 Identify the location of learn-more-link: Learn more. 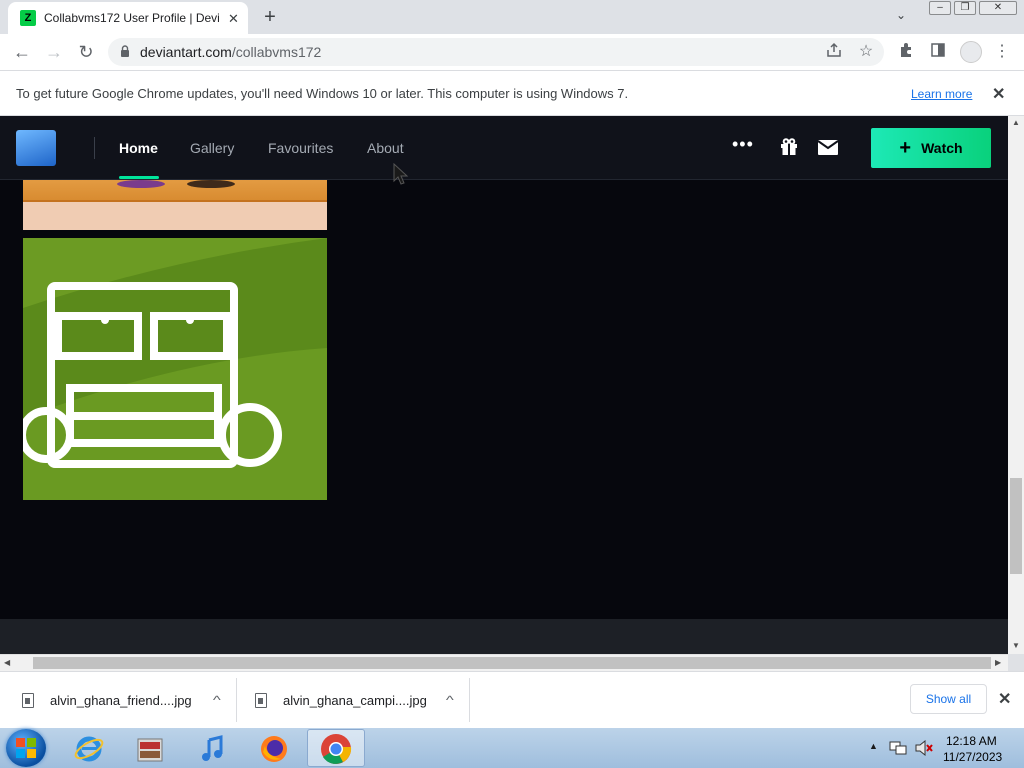
(941, 94).